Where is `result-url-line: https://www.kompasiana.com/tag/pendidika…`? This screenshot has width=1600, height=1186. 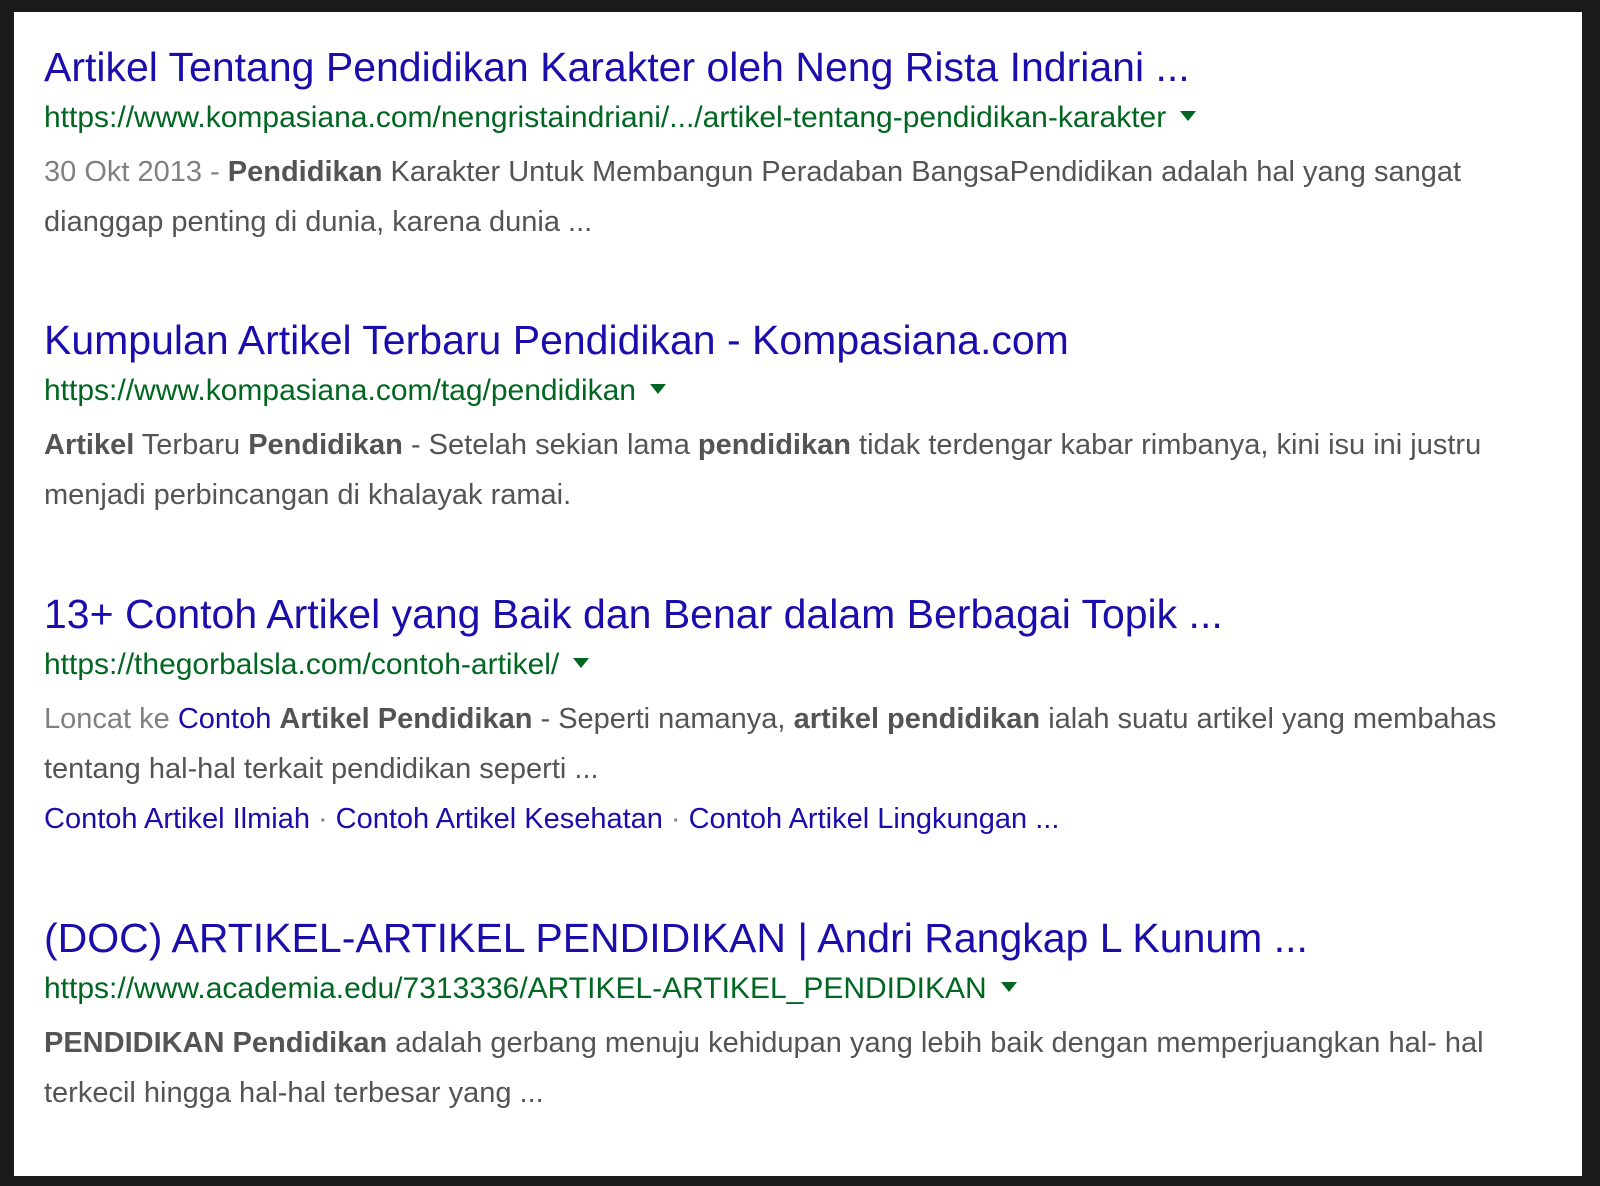 result-url-line: https://www.kompasiana.com/tag/pendidika… is located at coordinates (798, 391).